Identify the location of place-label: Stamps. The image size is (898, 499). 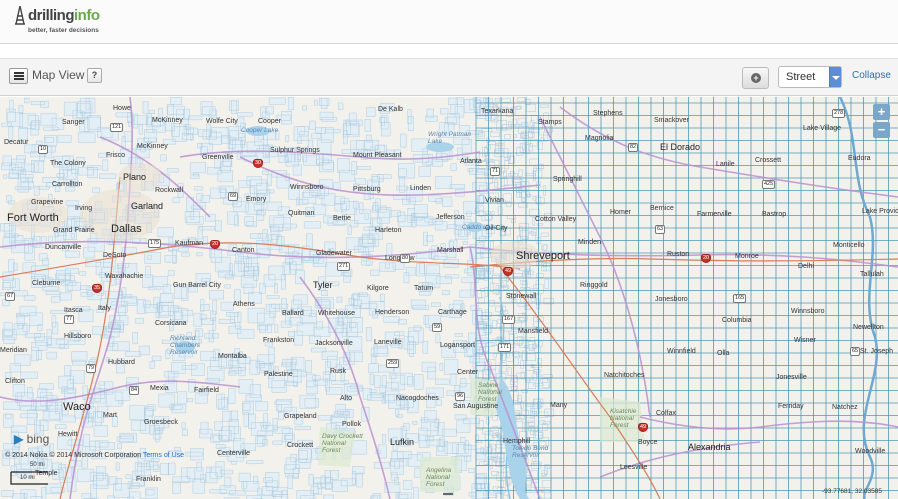
(550, 122).